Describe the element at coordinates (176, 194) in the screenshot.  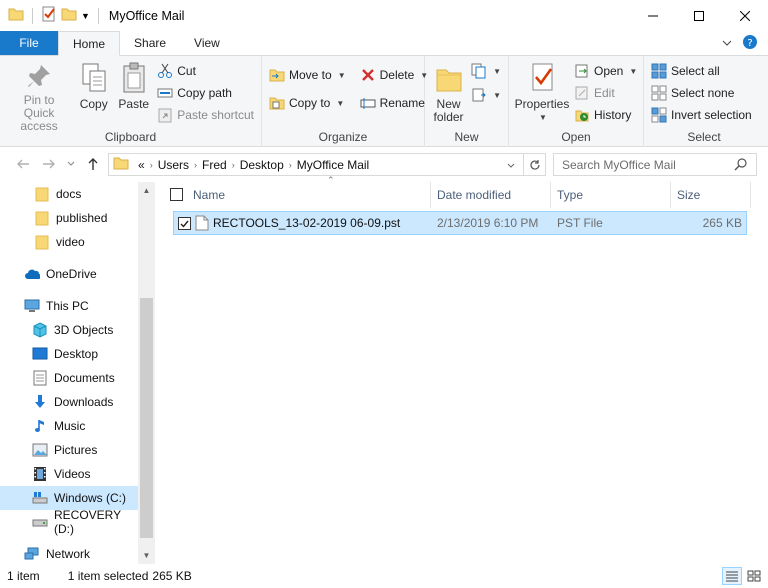
I see `select-all-checkbox` at that location.